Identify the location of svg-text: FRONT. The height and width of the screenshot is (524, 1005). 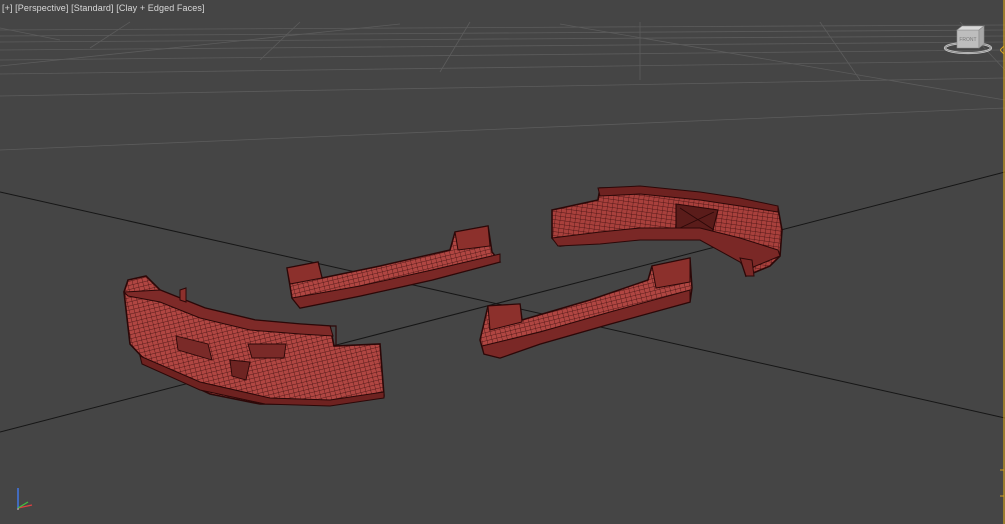
(967, 40).